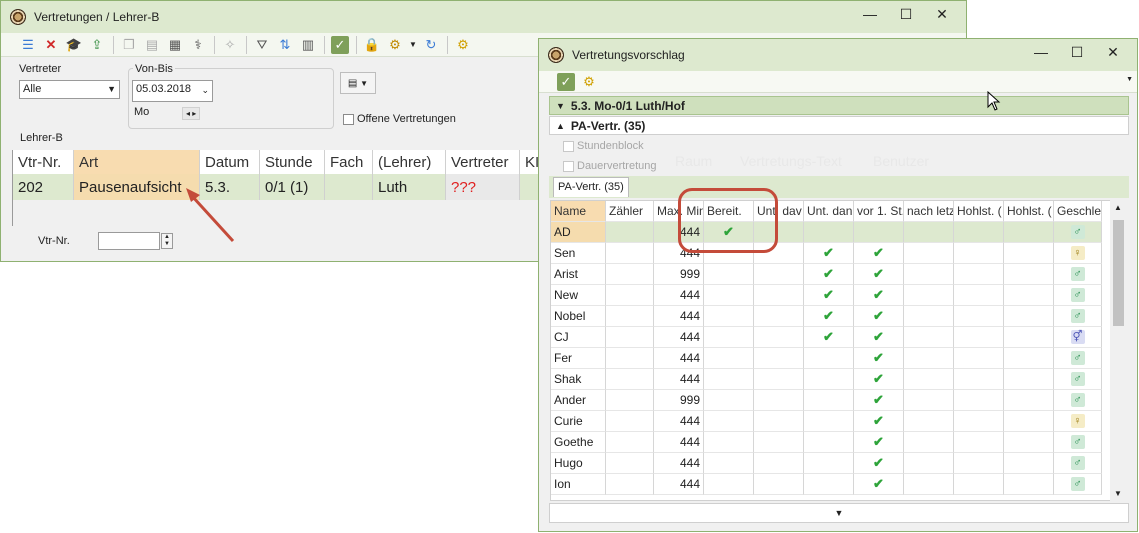 The height and width of the screenshot is (533, 1139). I want to click on cell-name: Curie, so click(578, 421).